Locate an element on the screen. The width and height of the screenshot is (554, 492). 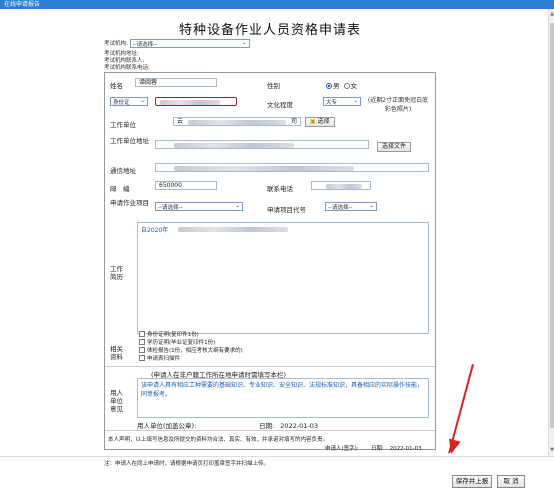
sign-date: 日期: 2022-01-03 is located at coordinates (396, 449).